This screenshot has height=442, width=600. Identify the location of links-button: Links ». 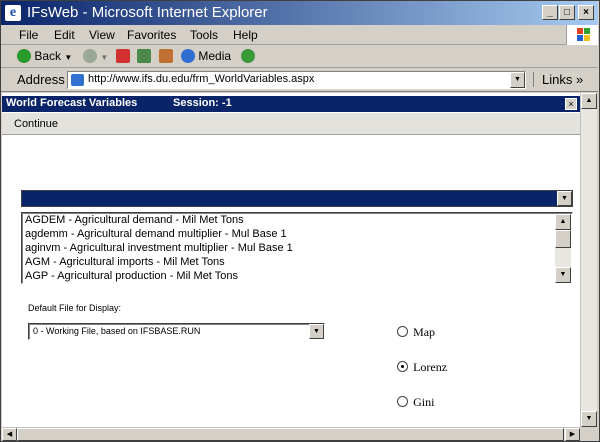
(558, 79).